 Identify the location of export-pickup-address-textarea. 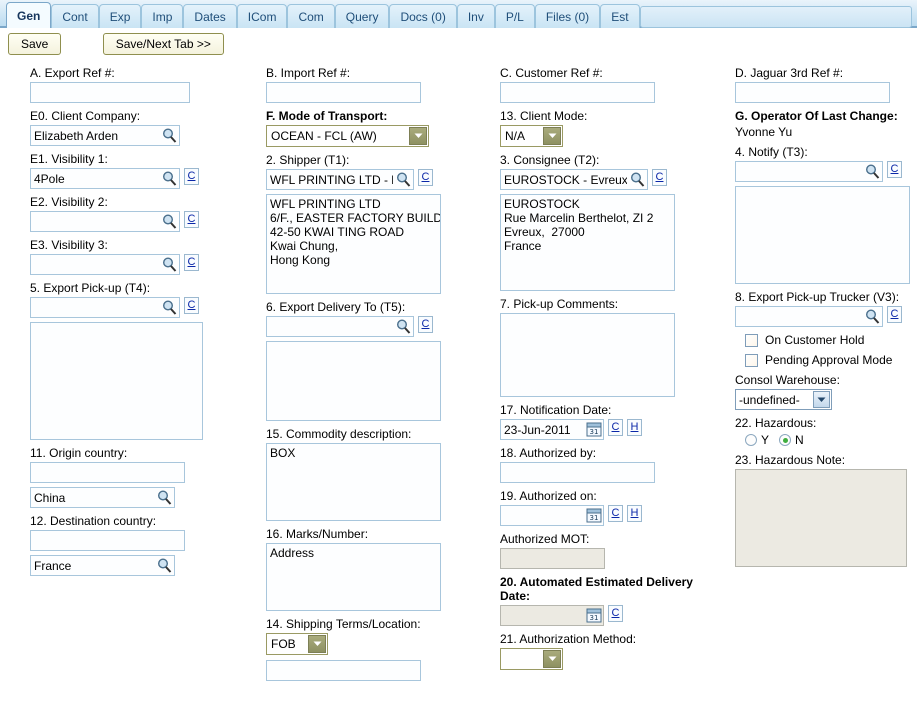
(116, 381).